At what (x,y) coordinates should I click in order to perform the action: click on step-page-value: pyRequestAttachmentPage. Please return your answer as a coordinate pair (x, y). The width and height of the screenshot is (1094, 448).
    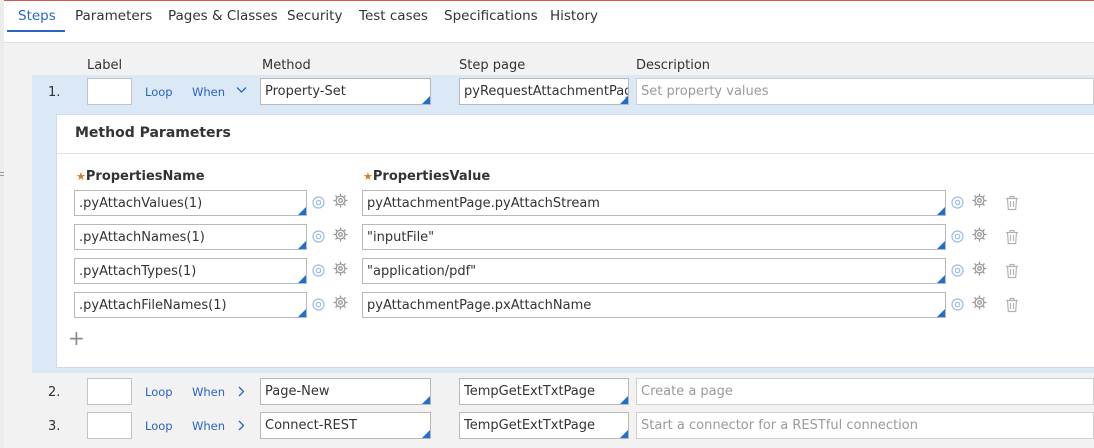
    Looking at the image, I should click on (546, 91).